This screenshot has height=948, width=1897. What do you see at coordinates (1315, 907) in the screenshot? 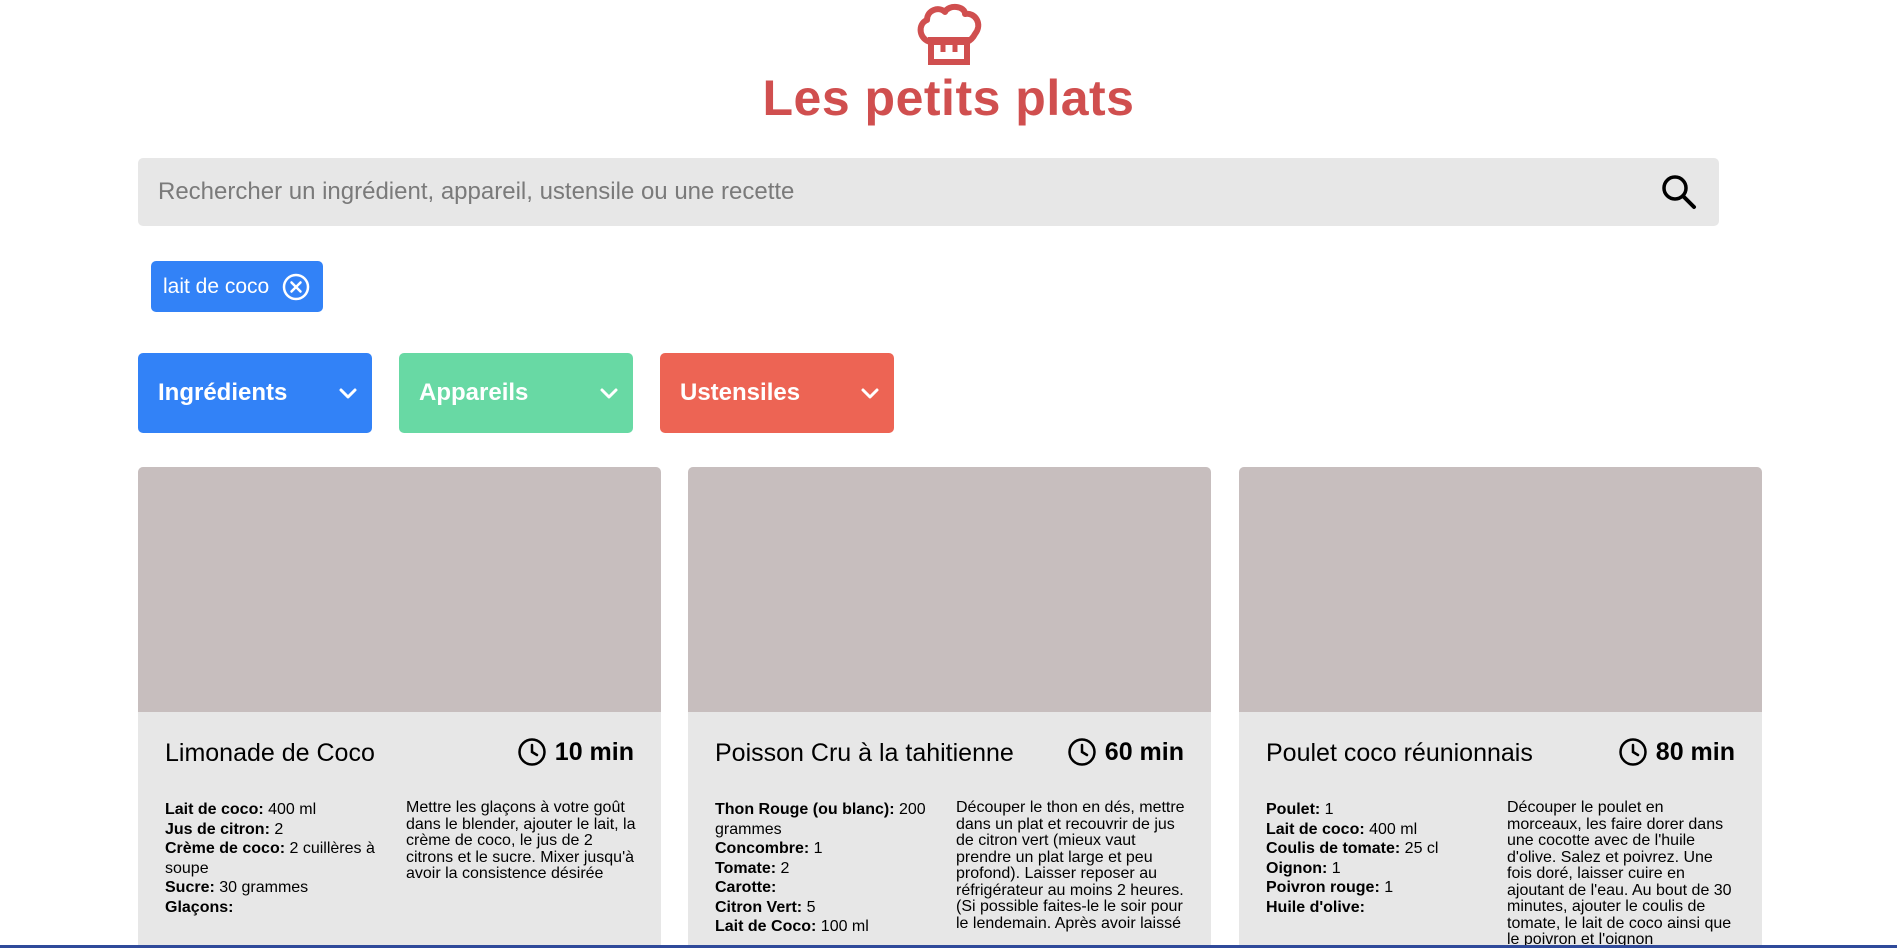
I see `ingredient-name: Huile d'olive:` at bounding box center [1315, 907].